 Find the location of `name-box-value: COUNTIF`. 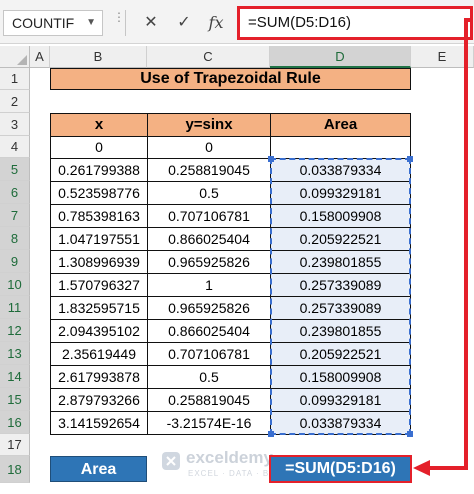

name-box-value: COUNTIF is located at coordinates (43, 23).